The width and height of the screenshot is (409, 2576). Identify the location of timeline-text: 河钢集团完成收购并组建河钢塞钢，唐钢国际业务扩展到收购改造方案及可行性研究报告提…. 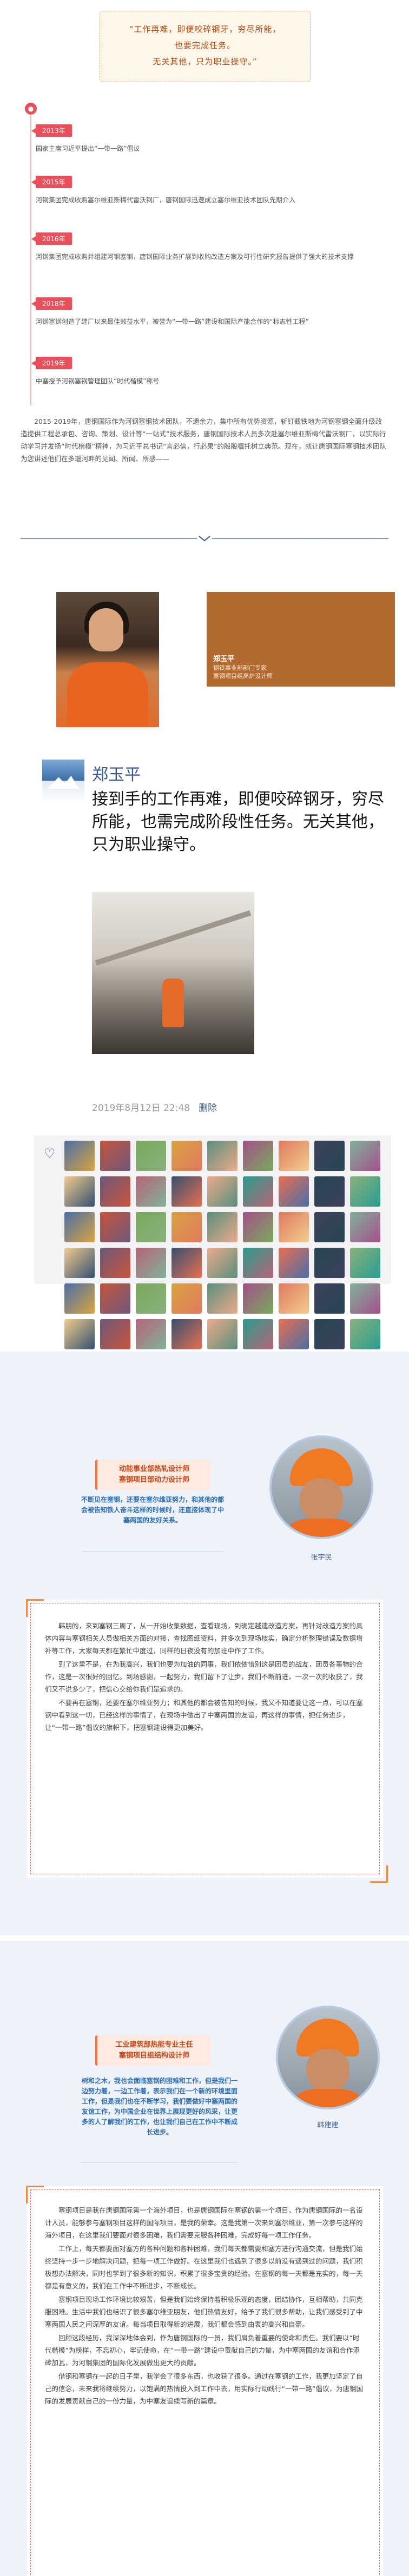
(195, 257).